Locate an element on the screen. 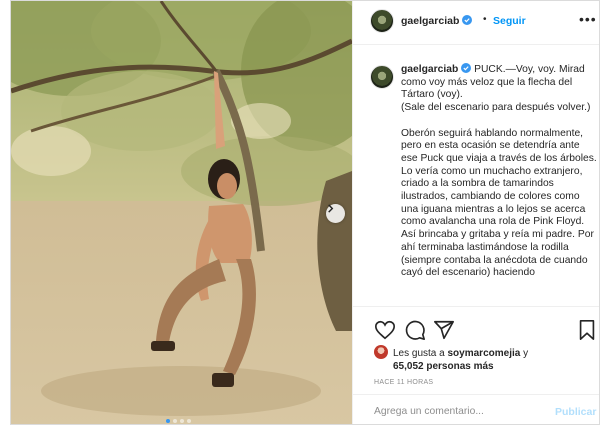  post-timestamp: HACE 11 HORAS is located at coordinates (403, 382).